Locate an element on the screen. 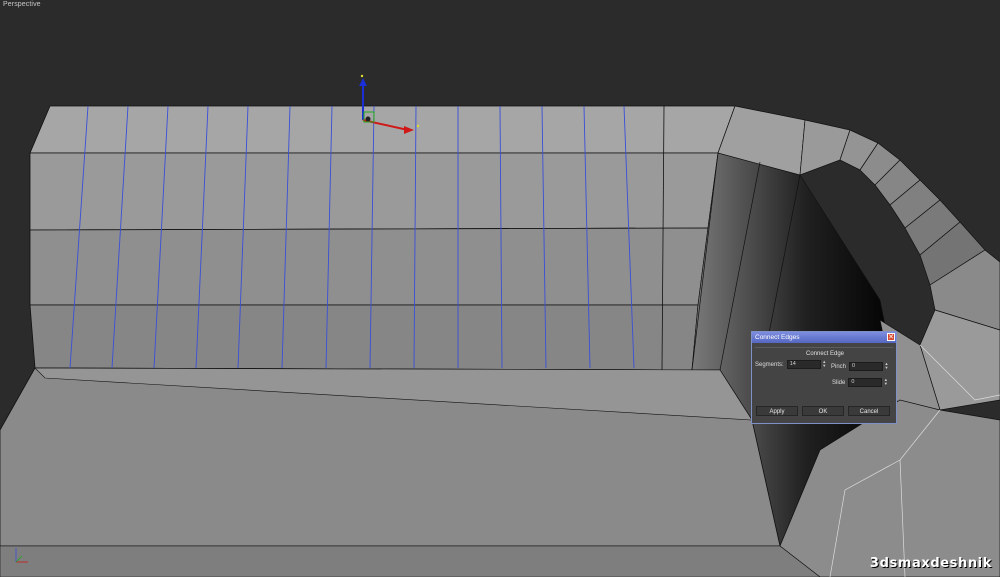 The image size is (1000, 577). close-icon: ✕ is located at coordinates (891, 337).